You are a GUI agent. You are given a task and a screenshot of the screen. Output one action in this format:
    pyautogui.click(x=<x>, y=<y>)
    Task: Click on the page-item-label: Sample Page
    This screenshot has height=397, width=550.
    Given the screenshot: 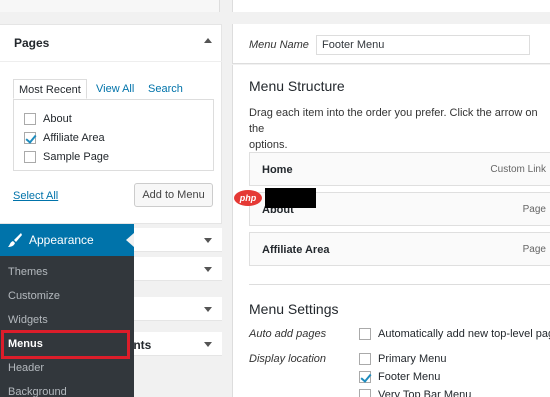 What is the action you would take?
    pyautogui.click(x=76, y=157)
    